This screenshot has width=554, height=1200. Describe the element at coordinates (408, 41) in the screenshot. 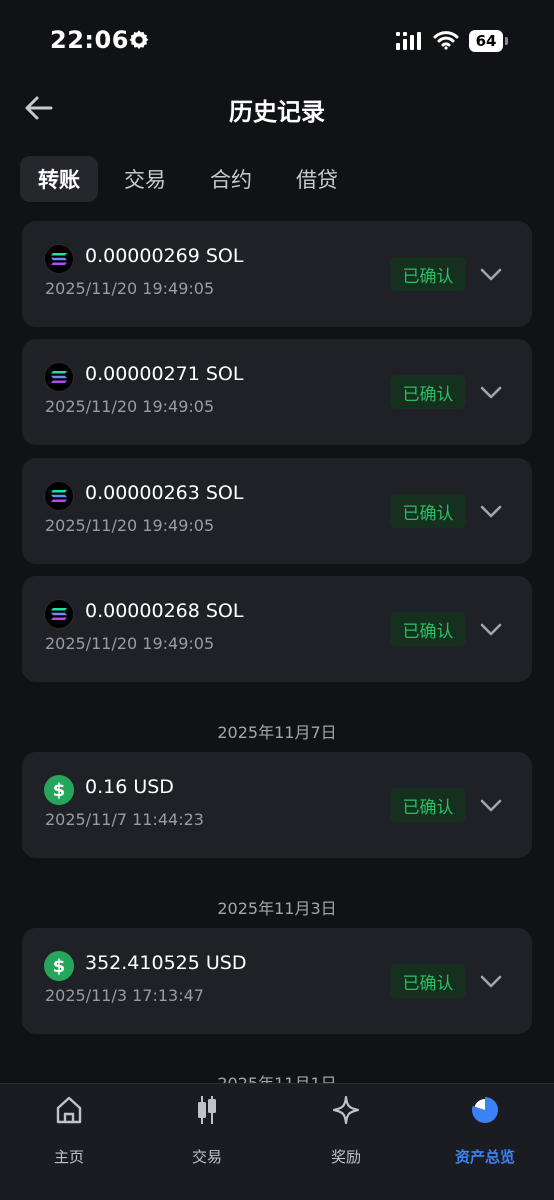

I see `cellular-signal-icon` at that location.